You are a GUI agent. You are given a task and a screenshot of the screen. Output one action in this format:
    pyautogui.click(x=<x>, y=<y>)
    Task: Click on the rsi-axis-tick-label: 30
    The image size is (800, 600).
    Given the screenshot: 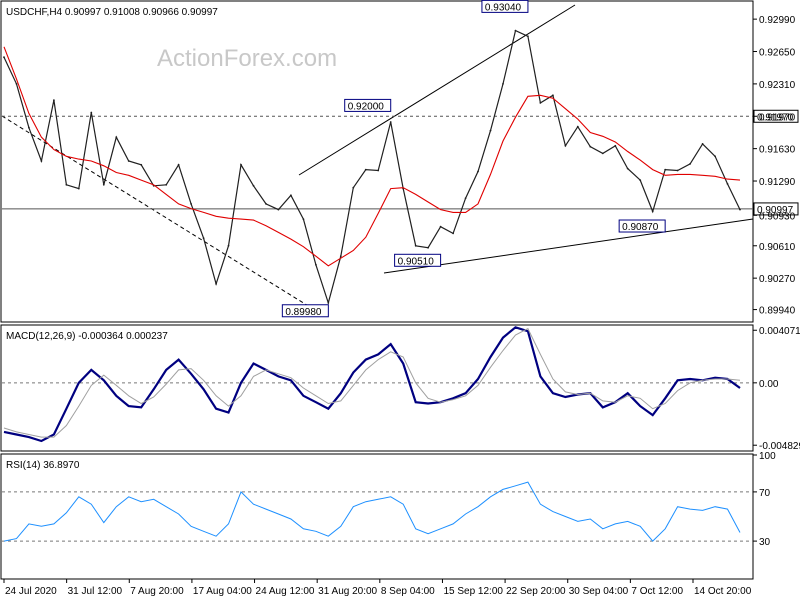 What is the action you would take?
    pyautogui.click(x=765, y=542)
    